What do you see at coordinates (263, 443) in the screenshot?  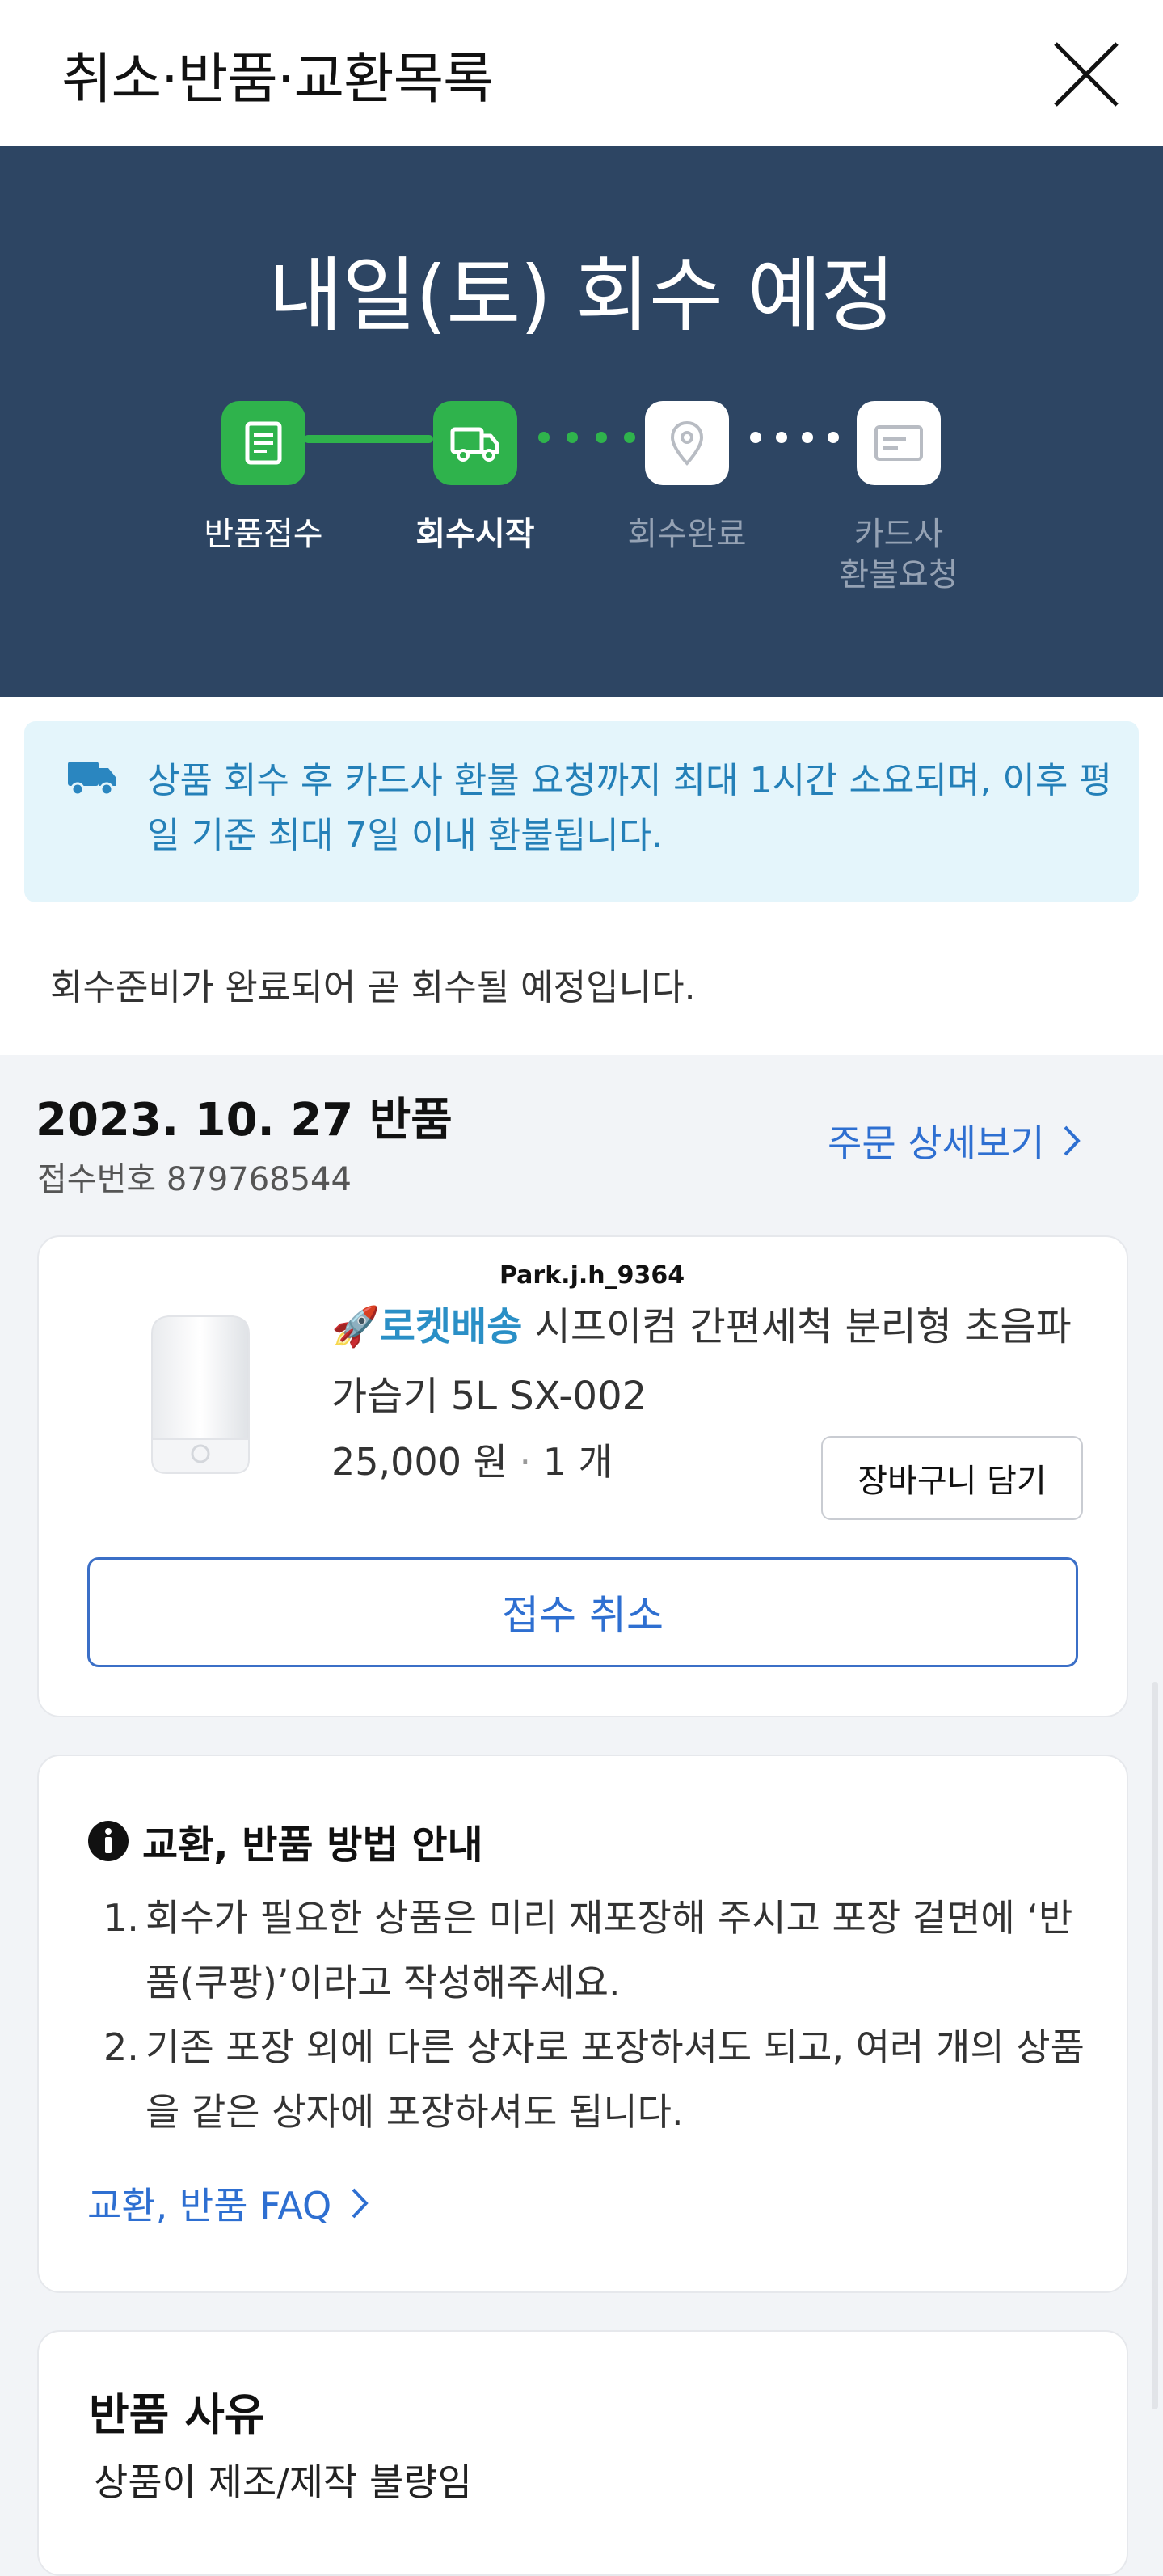 I see `receipt-icon` at bounding box center [263, 443].